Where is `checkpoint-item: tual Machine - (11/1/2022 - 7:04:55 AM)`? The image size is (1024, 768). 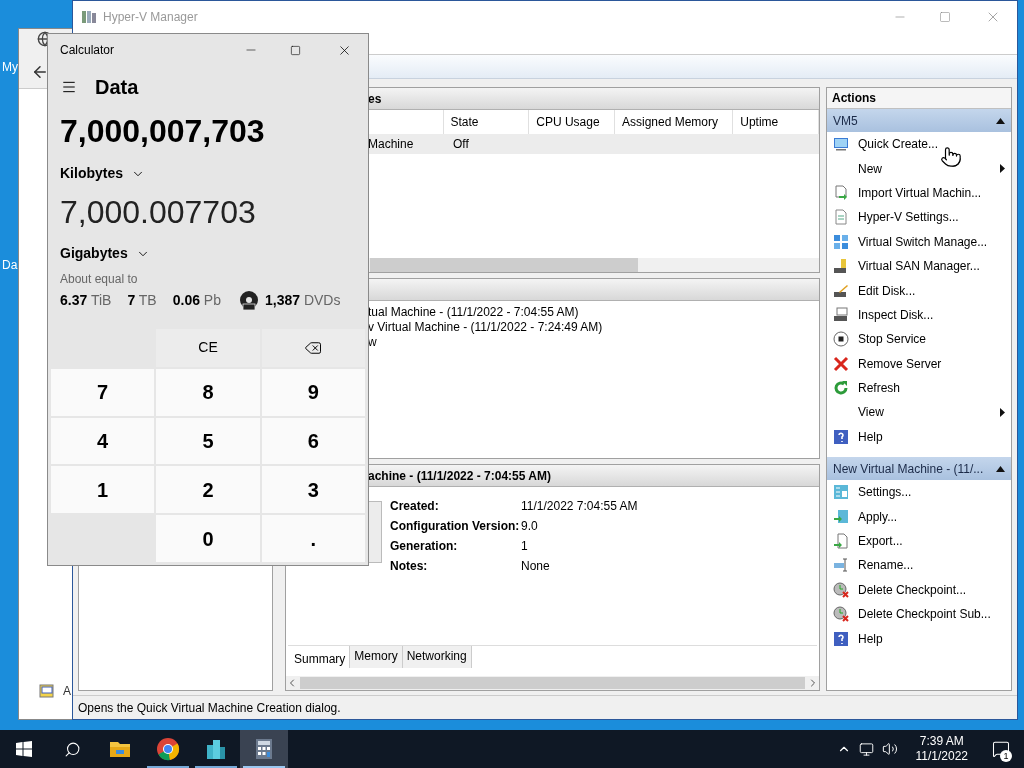 checkpoint-item: tual Machine - (11/1/2022 - 7:04:55 AM) is located at coordinates (593, 312).